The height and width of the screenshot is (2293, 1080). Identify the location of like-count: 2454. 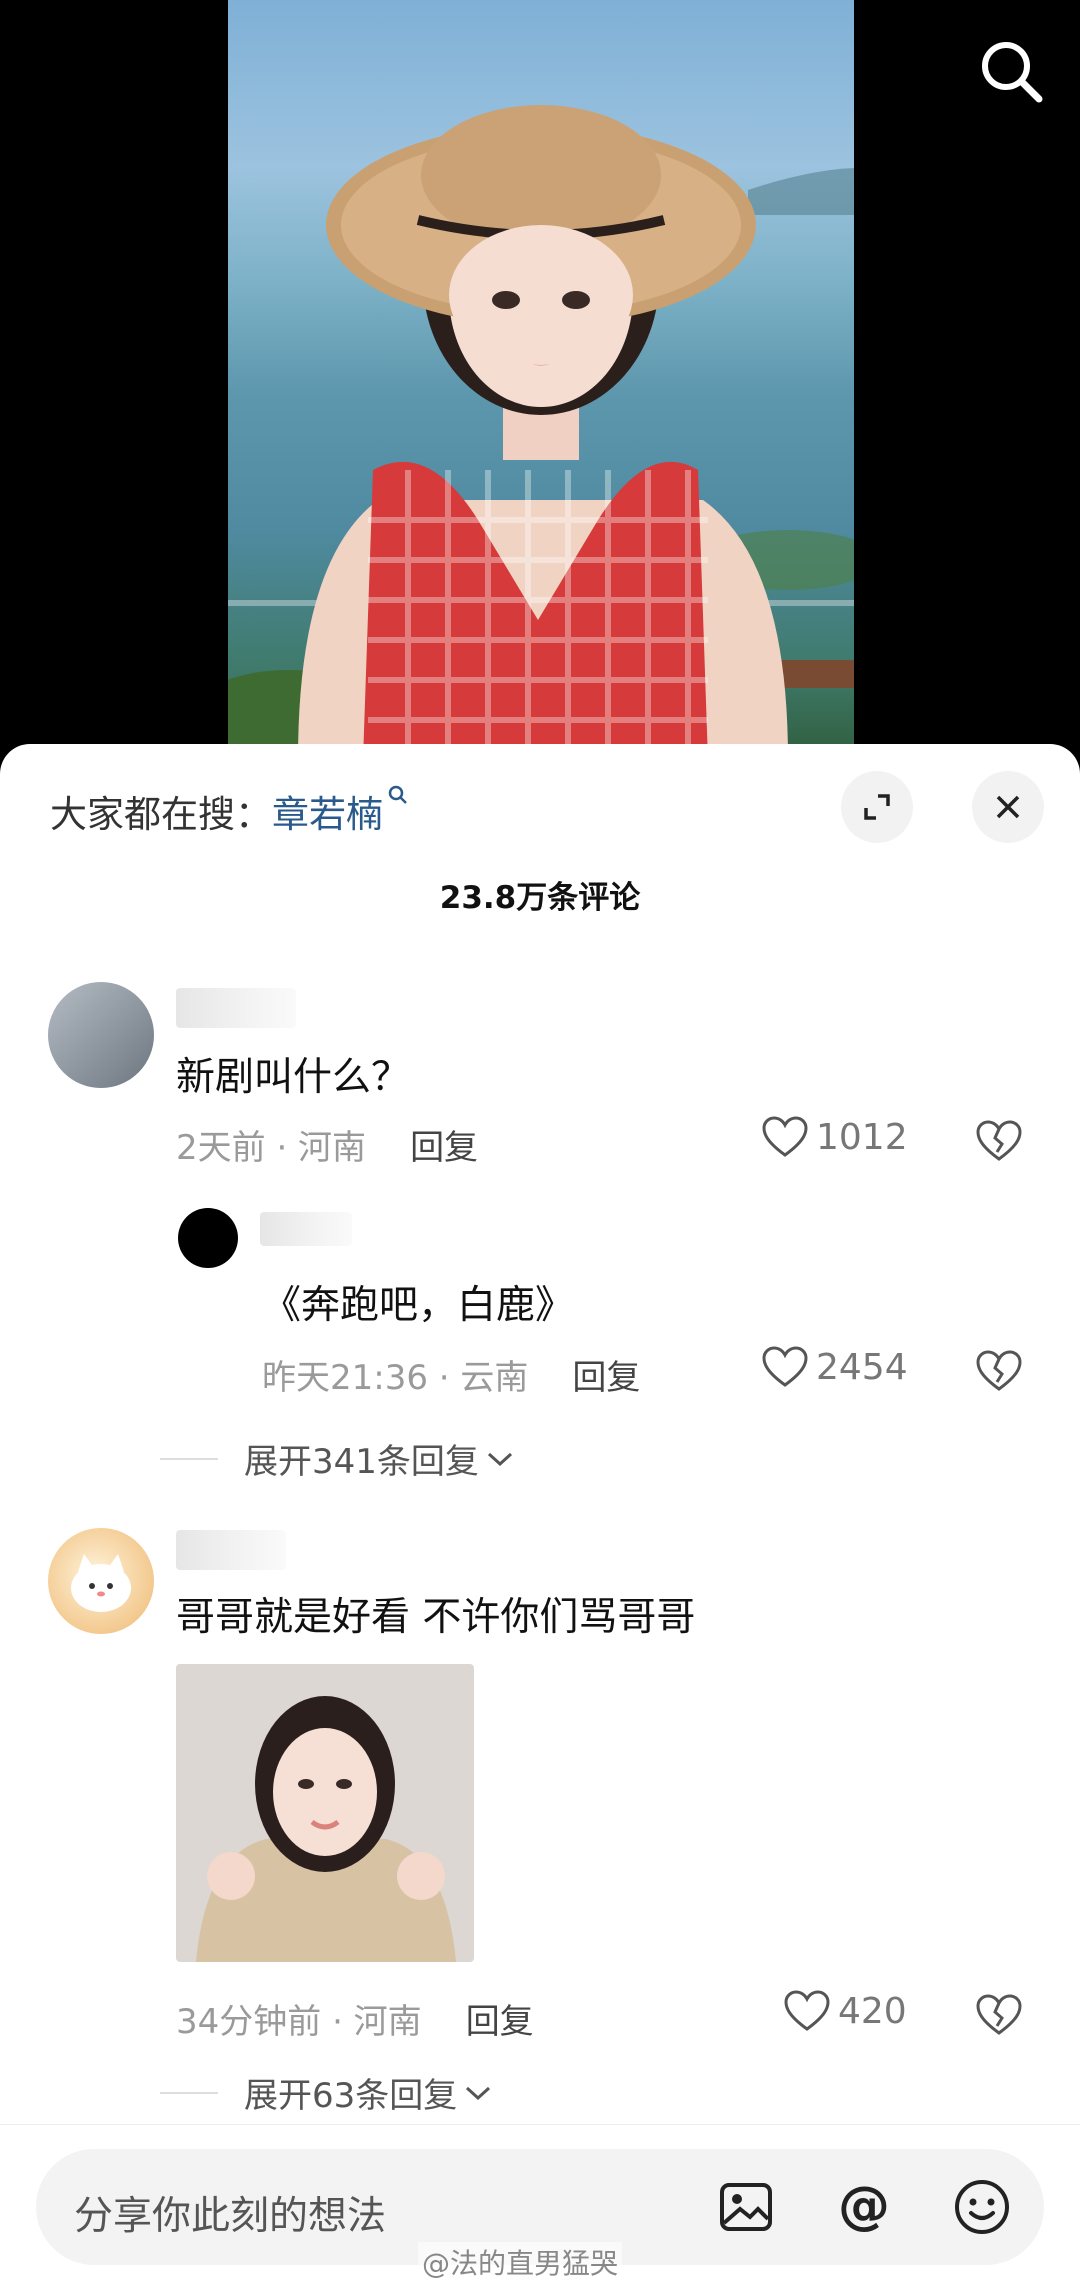
(862, 1367).